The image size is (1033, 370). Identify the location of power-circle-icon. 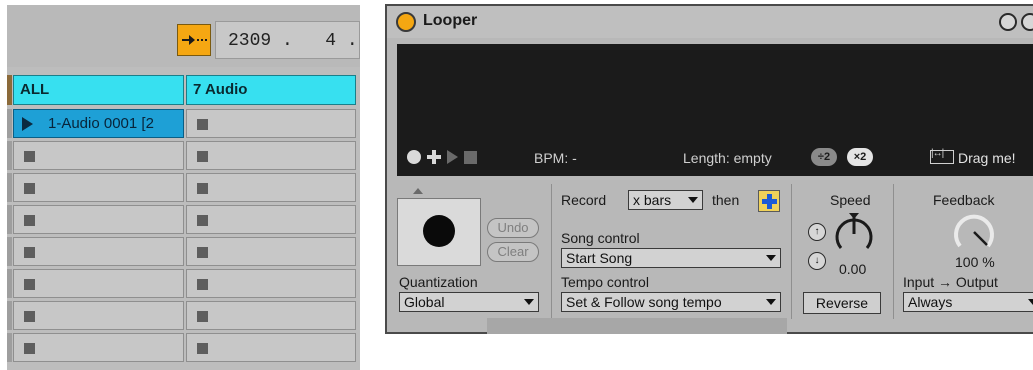
(406, 22).